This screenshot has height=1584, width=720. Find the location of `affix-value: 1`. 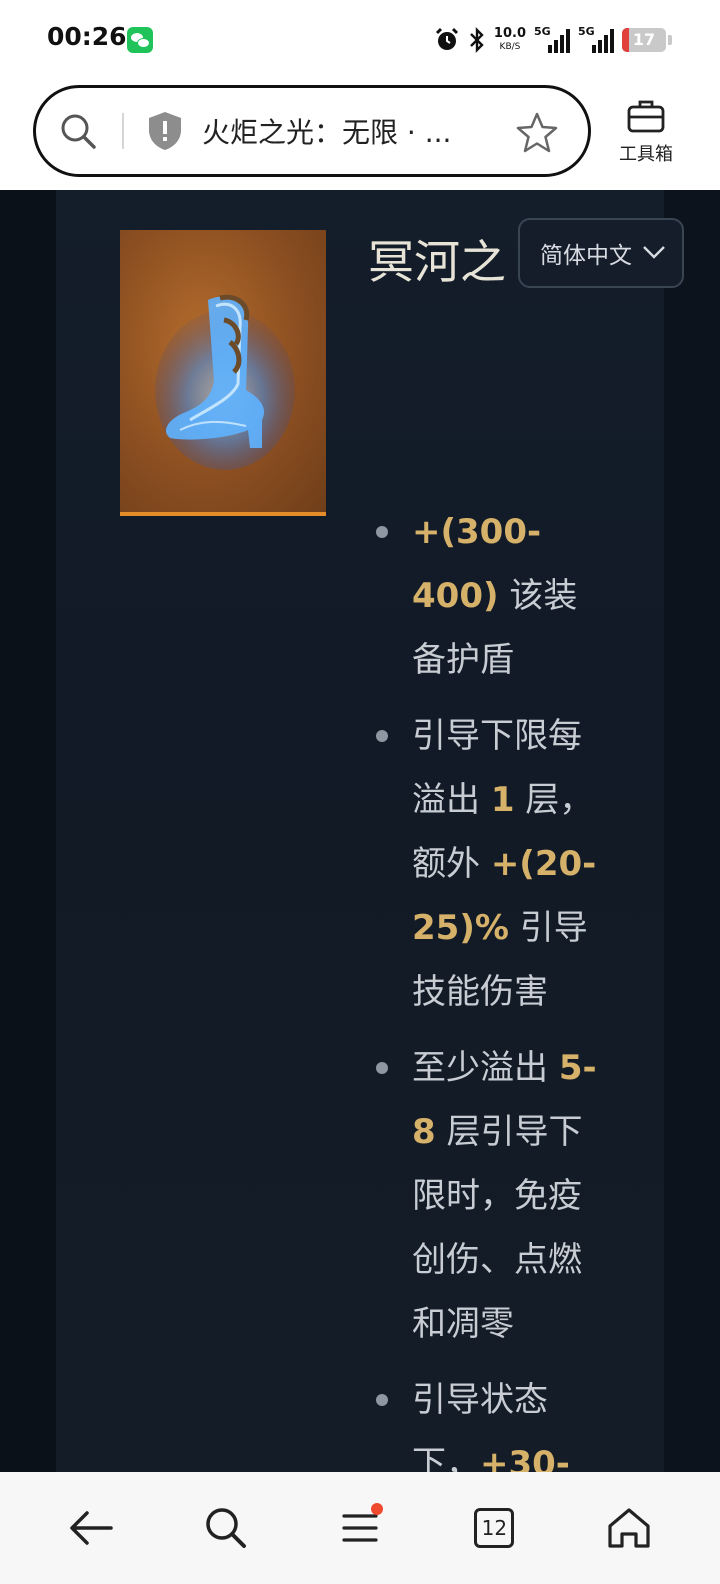

affix-value: 1 is located at coordinates (502, 800).